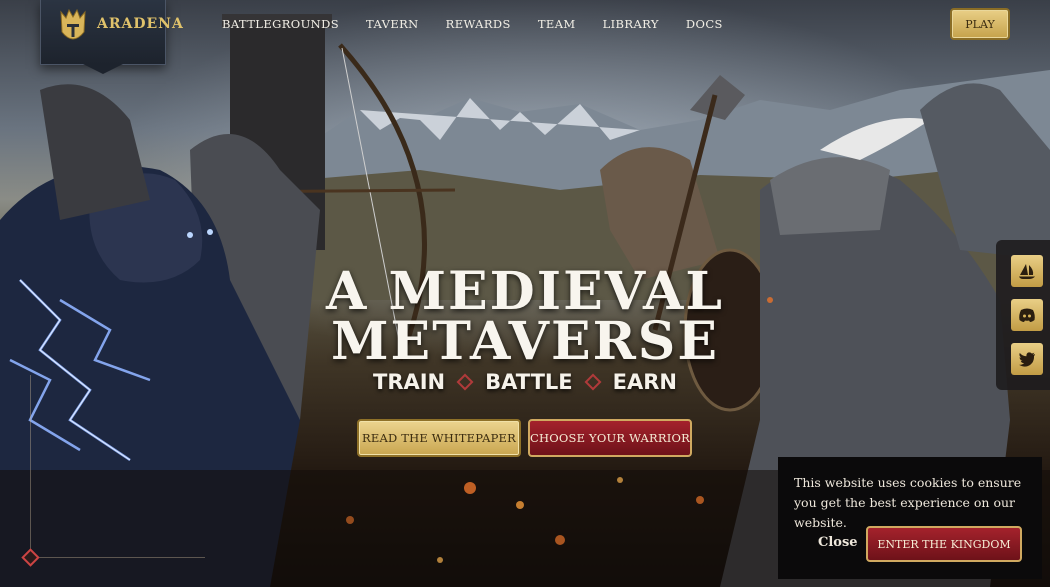  I want to click on opensea-icon, so click(1027, 271).